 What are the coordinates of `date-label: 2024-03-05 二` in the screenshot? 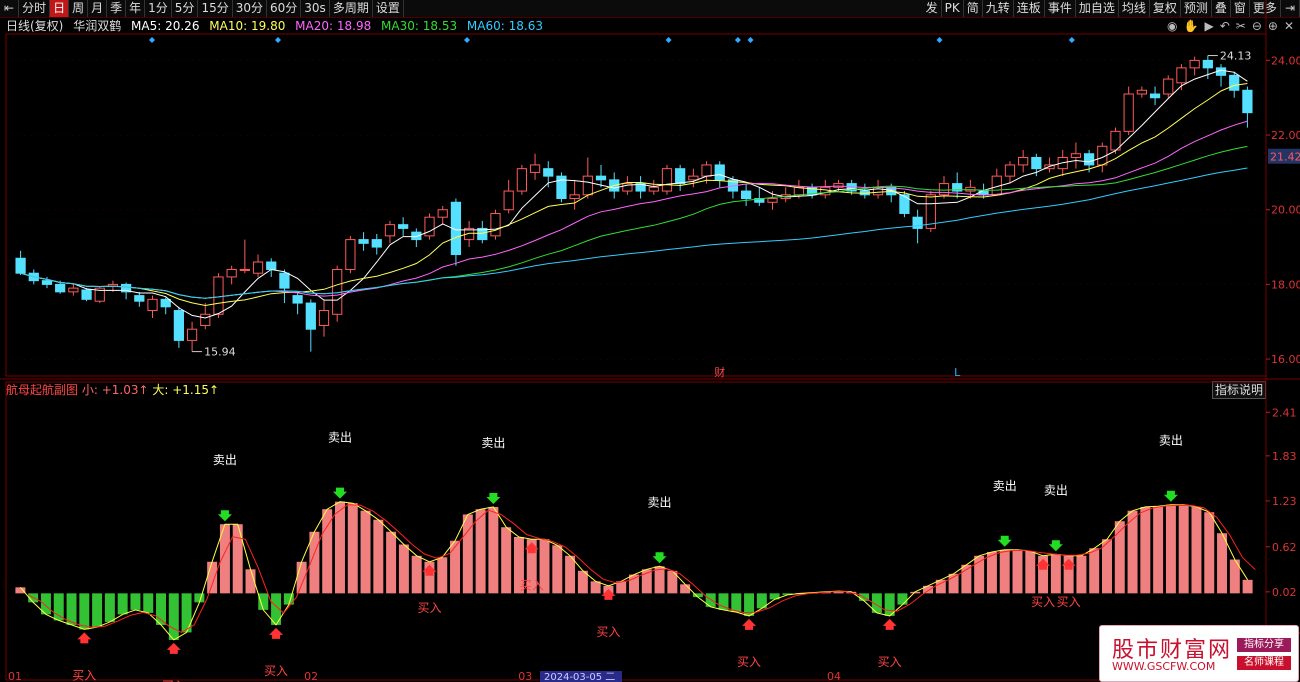 It's located at (579, 677).